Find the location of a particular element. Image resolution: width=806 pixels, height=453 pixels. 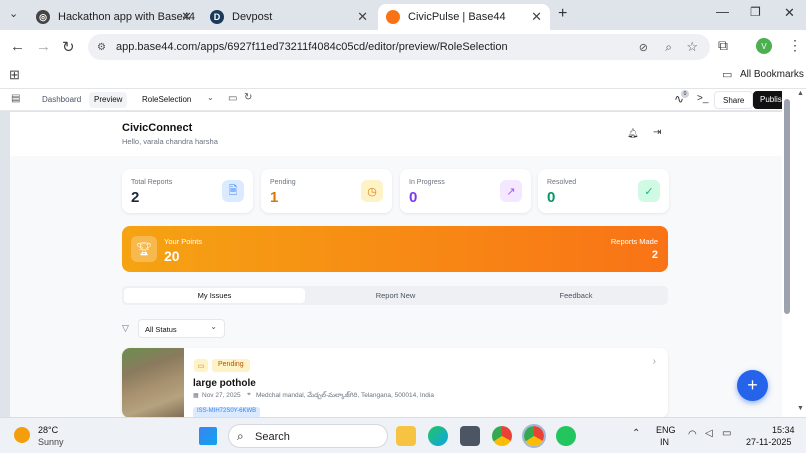

file-explorer-icon is located at coordinates (406, 436).